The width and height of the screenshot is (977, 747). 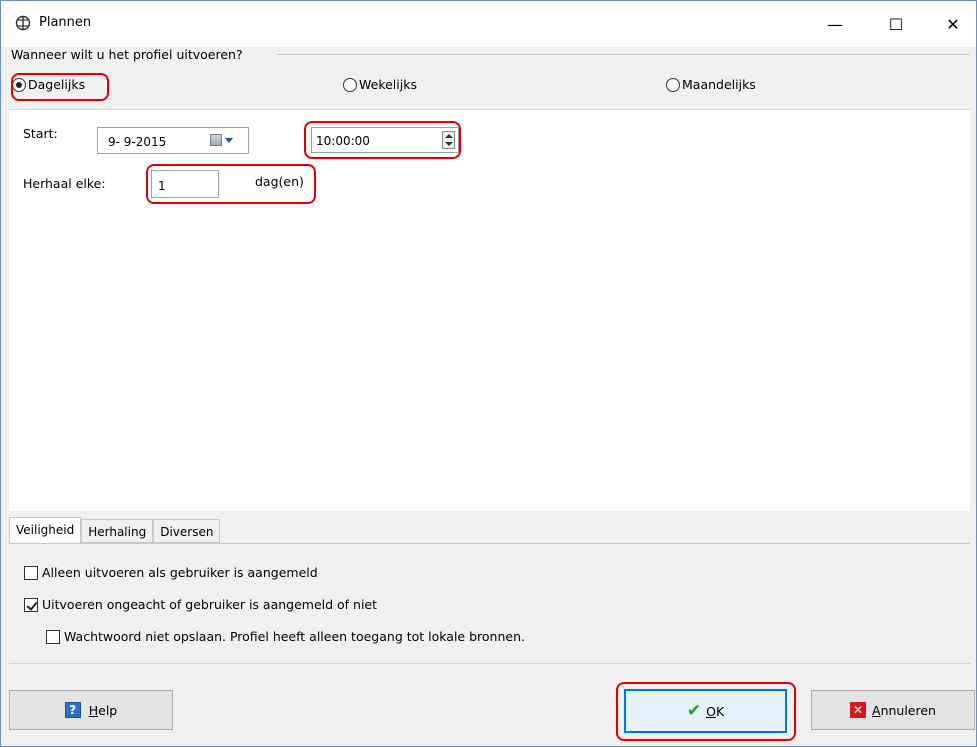 What do you see at coordinates (173, 140) in the screenshot?
I see `start-date-picker: 9- 9-2015` at bounding box center [173, 140].